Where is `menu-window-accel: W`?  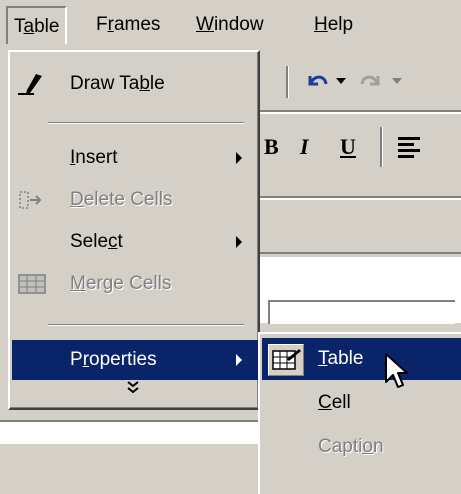 menu-window-accel: W is located at coordinates (205, 24).